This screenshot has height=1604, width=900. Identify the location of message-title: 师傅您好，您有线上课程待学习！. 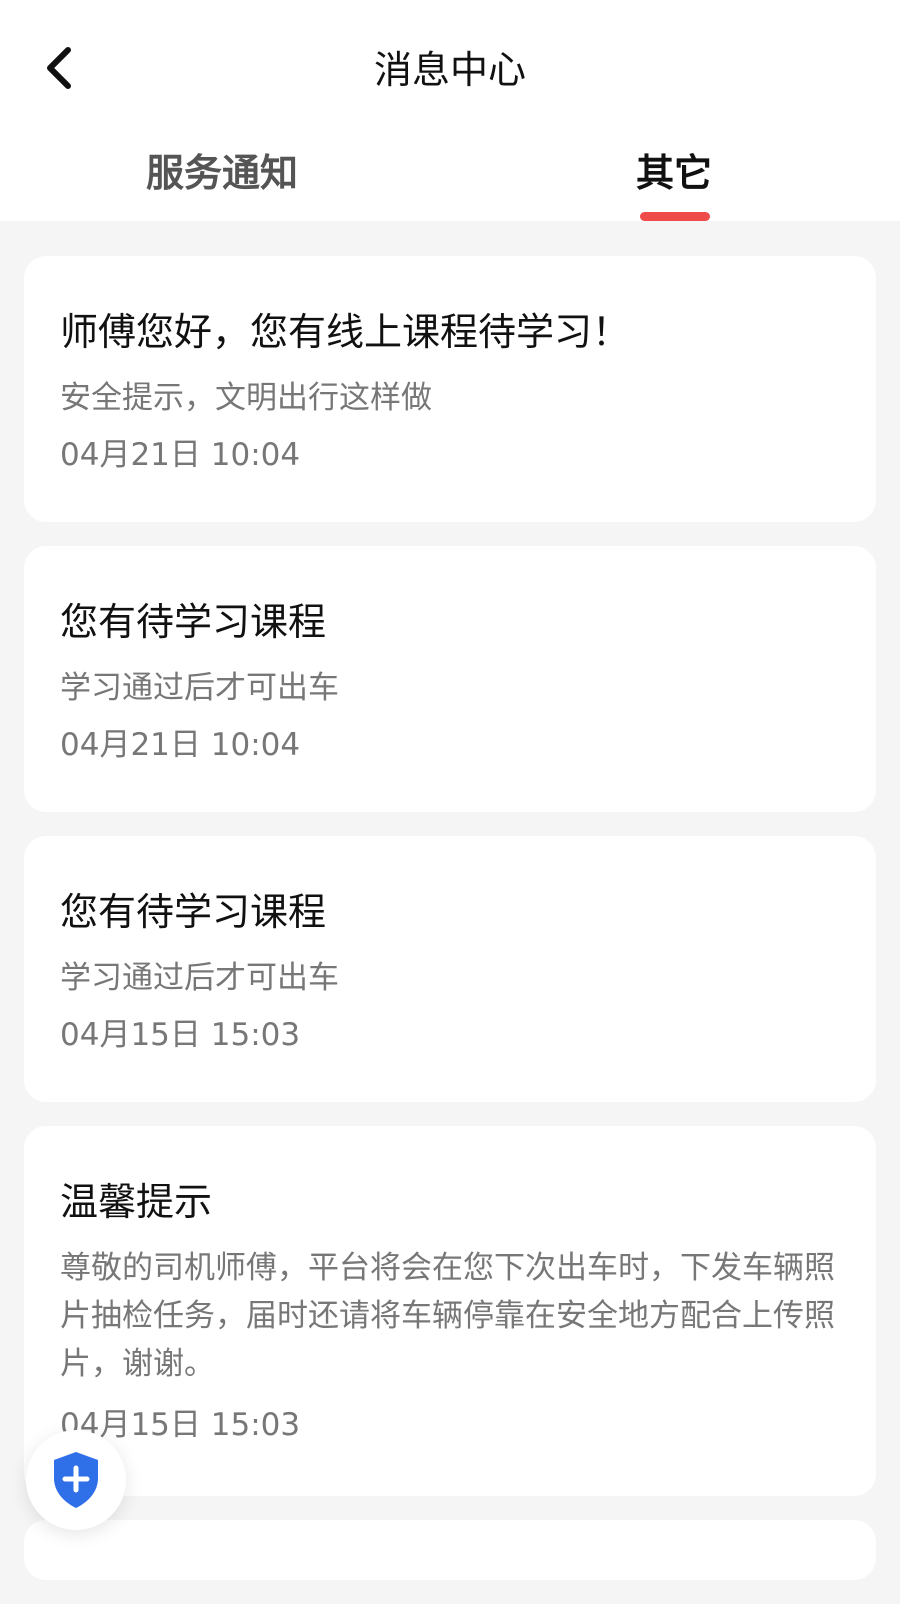
(345, 332).